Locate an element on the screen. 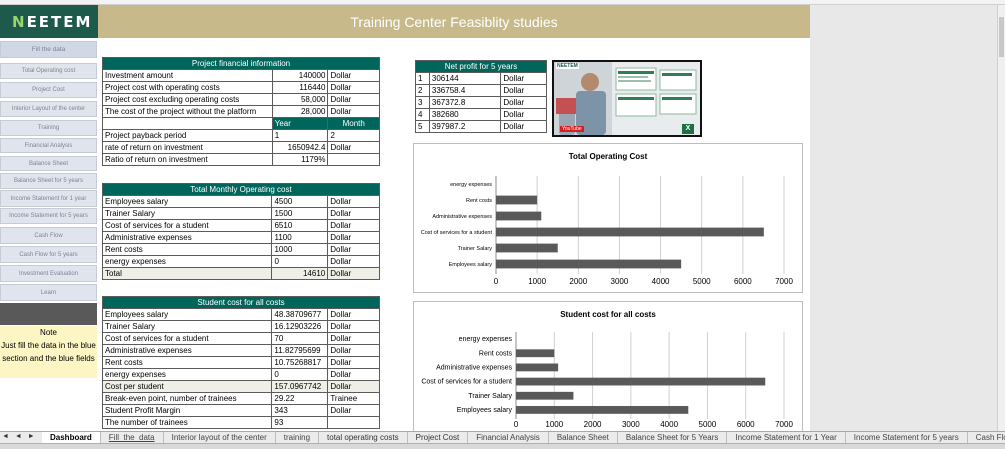 This screenshot has width=1005, height=449. tab-dashboard: Dashboard is located at coordinates (71, 437).